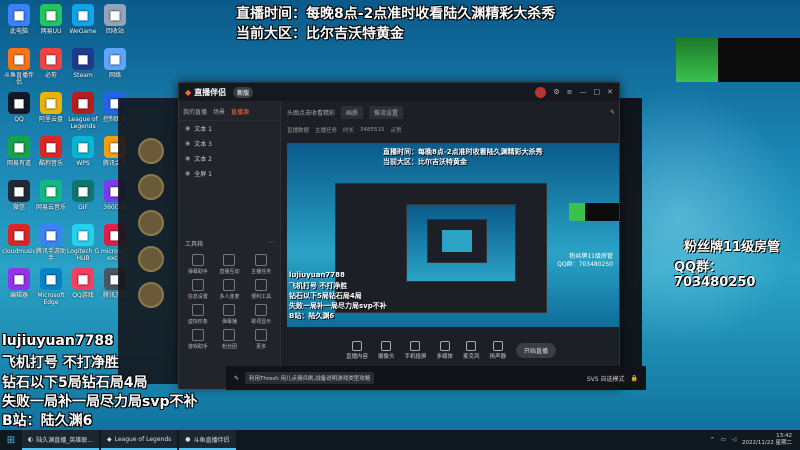  I want to click on toolbox-item: 游戏助手, so click(198, 339).